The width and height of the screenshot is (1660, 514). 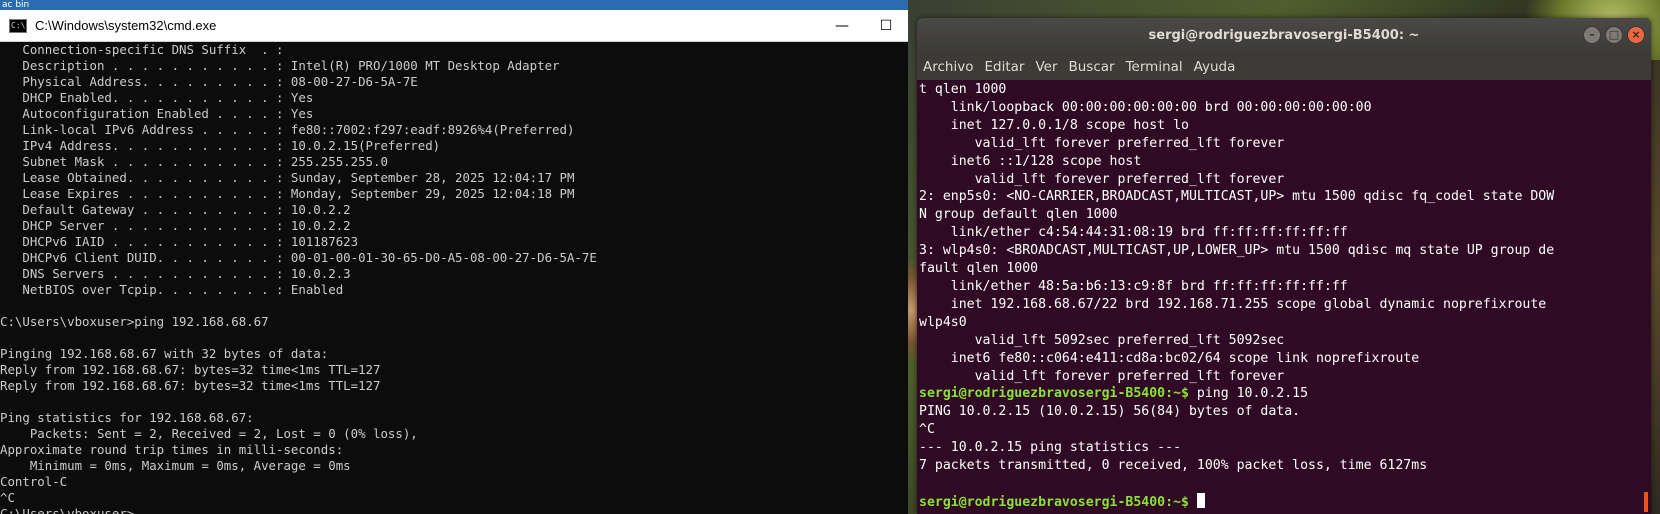 I want to click on terminal-line-text: inet 127.0.0.1/8 scope host lo, so click(x=1054, y=125).